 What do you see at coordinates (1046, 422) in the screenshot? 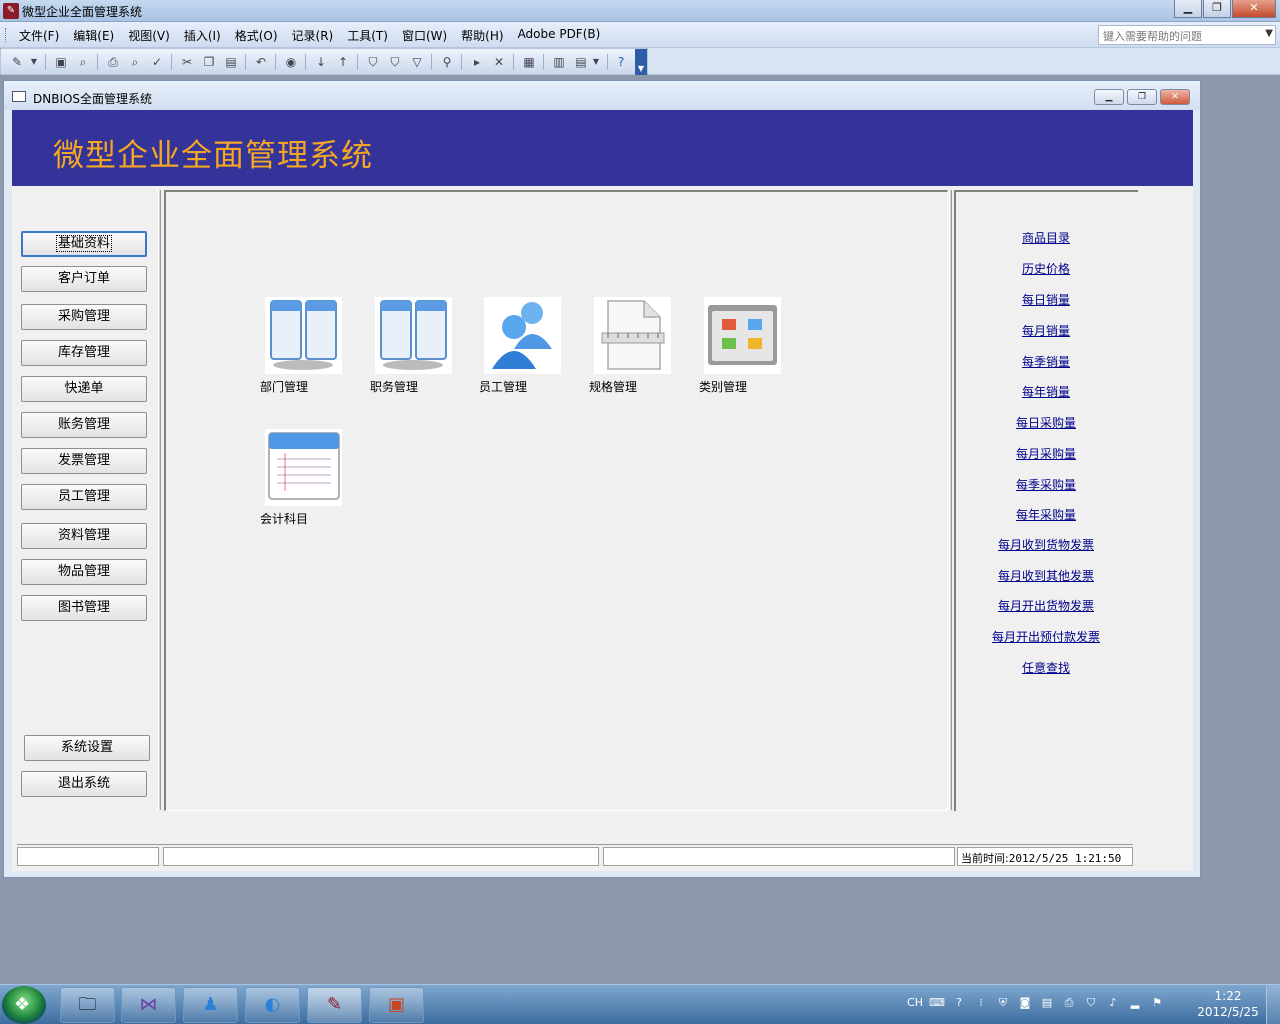
I see `link-daily-purchases: 每日采购量` at bounding box center [1046, 422].